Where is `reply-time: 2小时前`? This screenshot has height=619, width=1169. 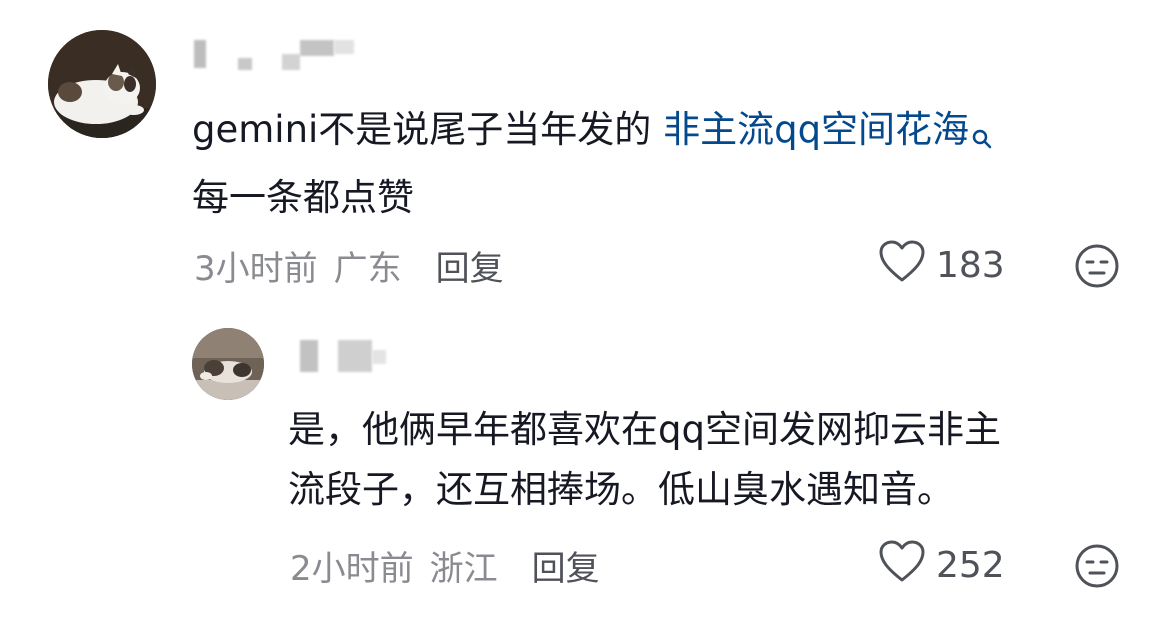 reply-time: 2小时前 is located at coordinates (352, 568).